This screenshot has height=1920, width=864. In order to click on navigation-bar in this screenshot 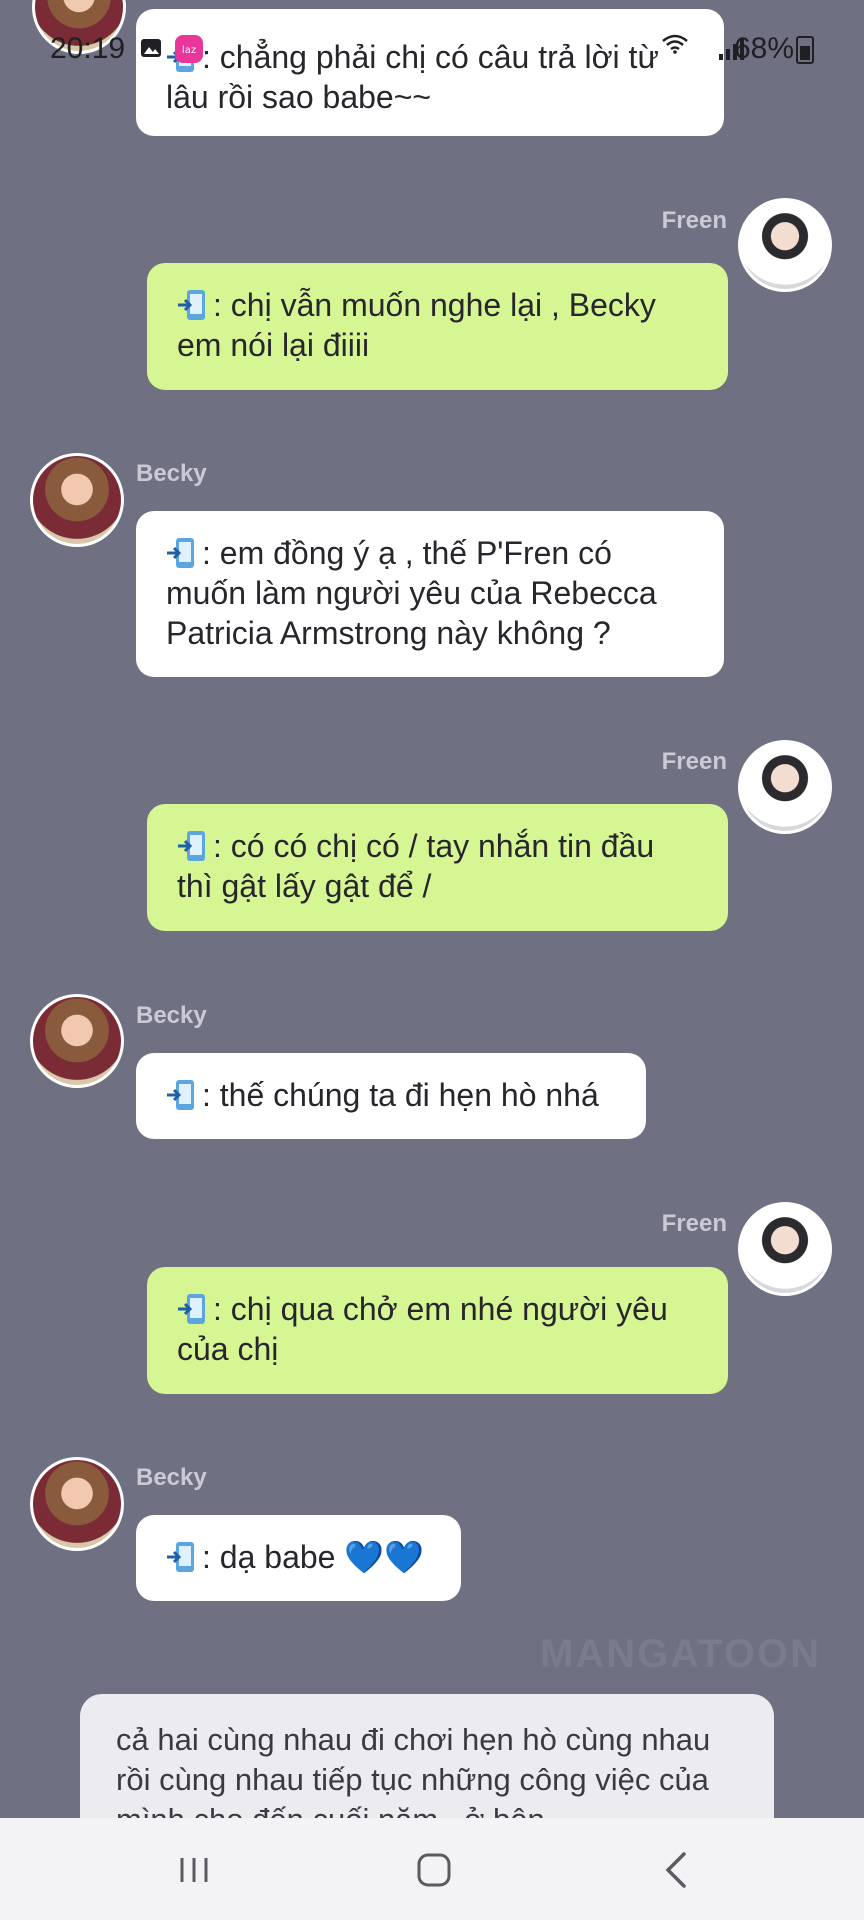, I will do `click(432, 1869)`.